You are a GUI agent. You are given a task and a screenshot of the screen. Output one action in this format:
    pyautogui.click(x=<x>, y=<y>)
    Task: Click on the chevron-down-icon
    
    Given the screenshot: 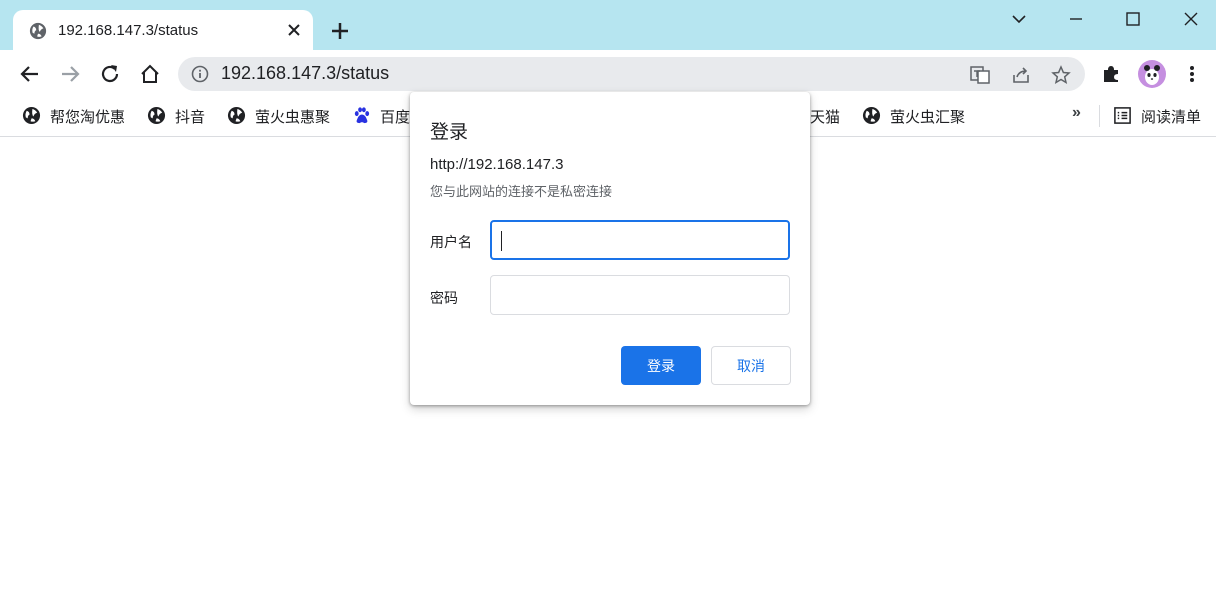 What is the action you would take?
    pyautogui.click(x=1019, y=19)
    